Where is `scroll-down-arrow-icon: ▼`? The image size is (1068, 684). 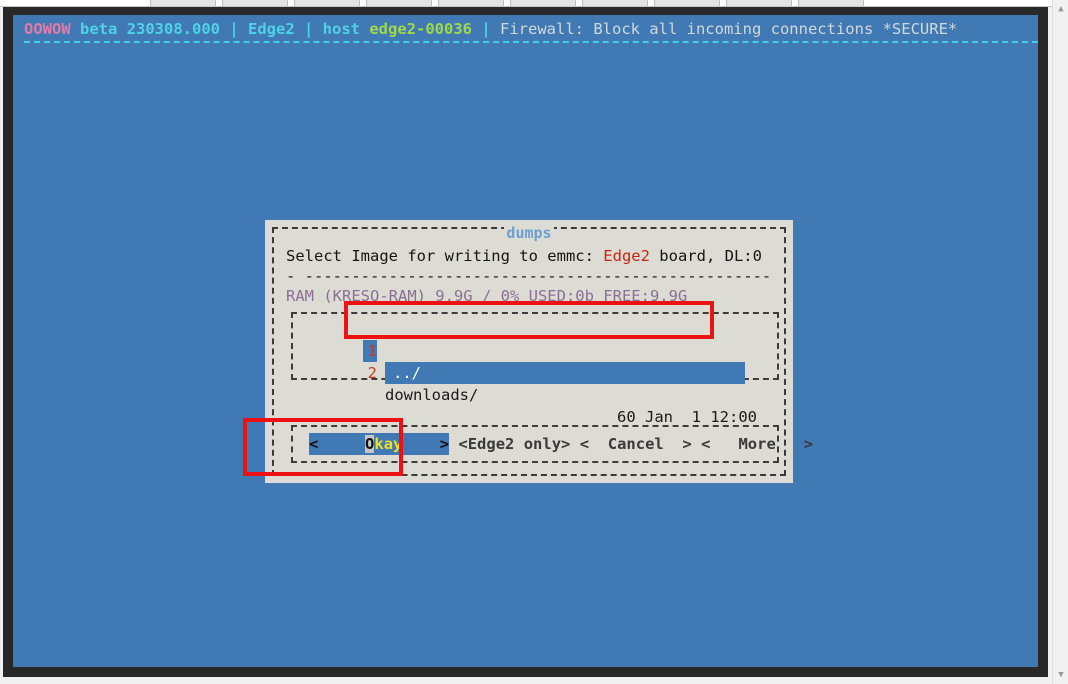
scroll-down-arrow-icon: ▼ is located at coordinates (1060, 675).